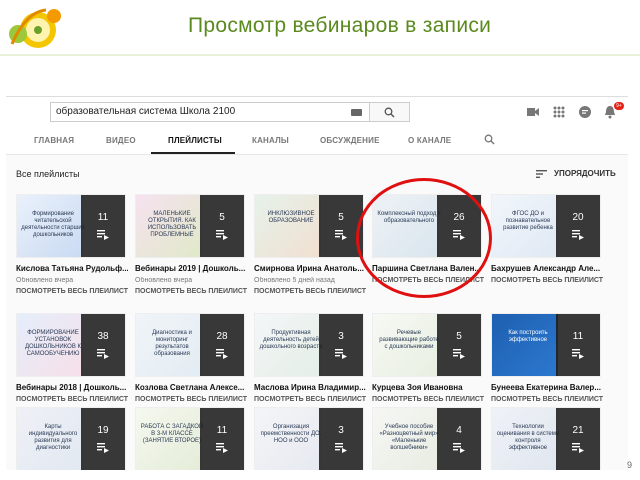 Image resolution: width=640 pixels, height=480 pixels. I want to click on slide-title: Просмотр вебинаров в записи, so click(340, 25).